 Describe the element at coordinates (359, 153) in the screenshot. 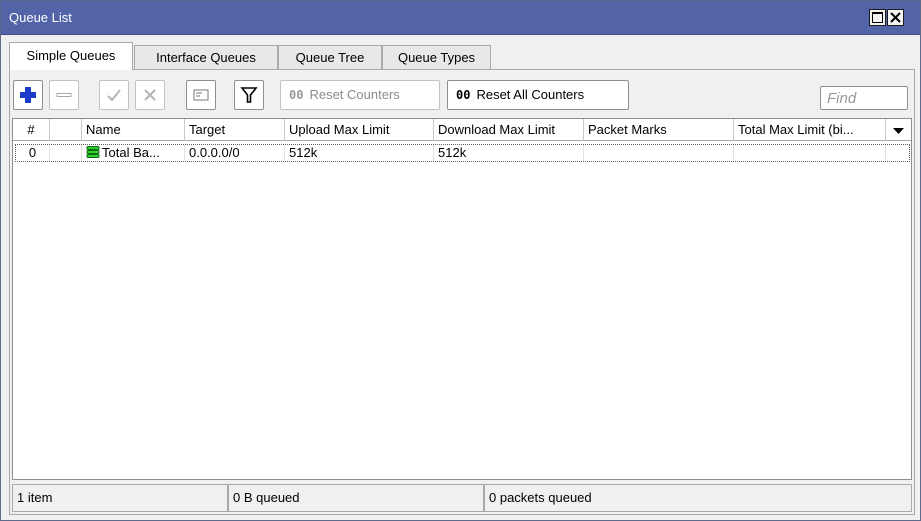

I see `row-upload-max-limit: 512k` at that location.